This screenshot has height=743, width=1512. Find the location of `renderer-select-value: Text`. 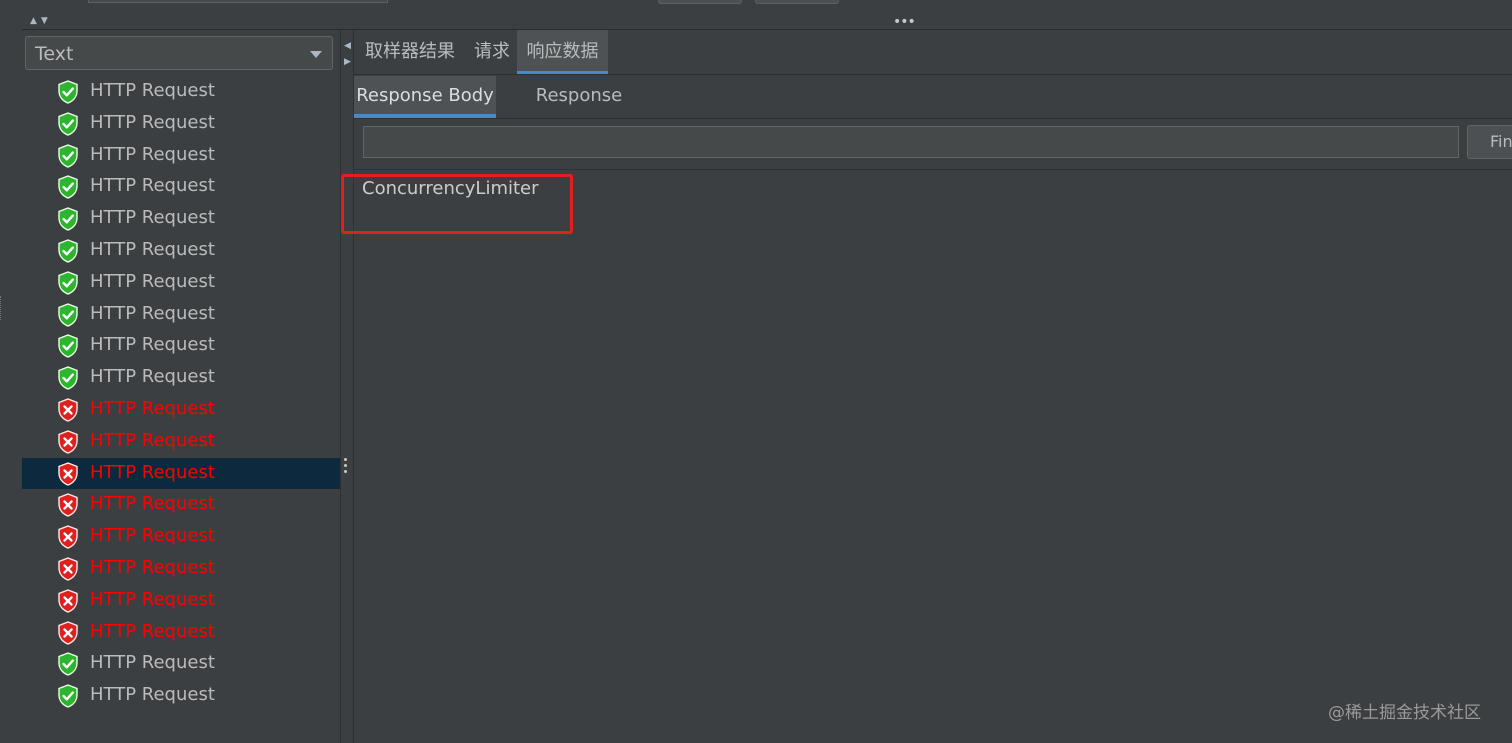

renderer-select-value: Text is located at coordinates (54, 54).